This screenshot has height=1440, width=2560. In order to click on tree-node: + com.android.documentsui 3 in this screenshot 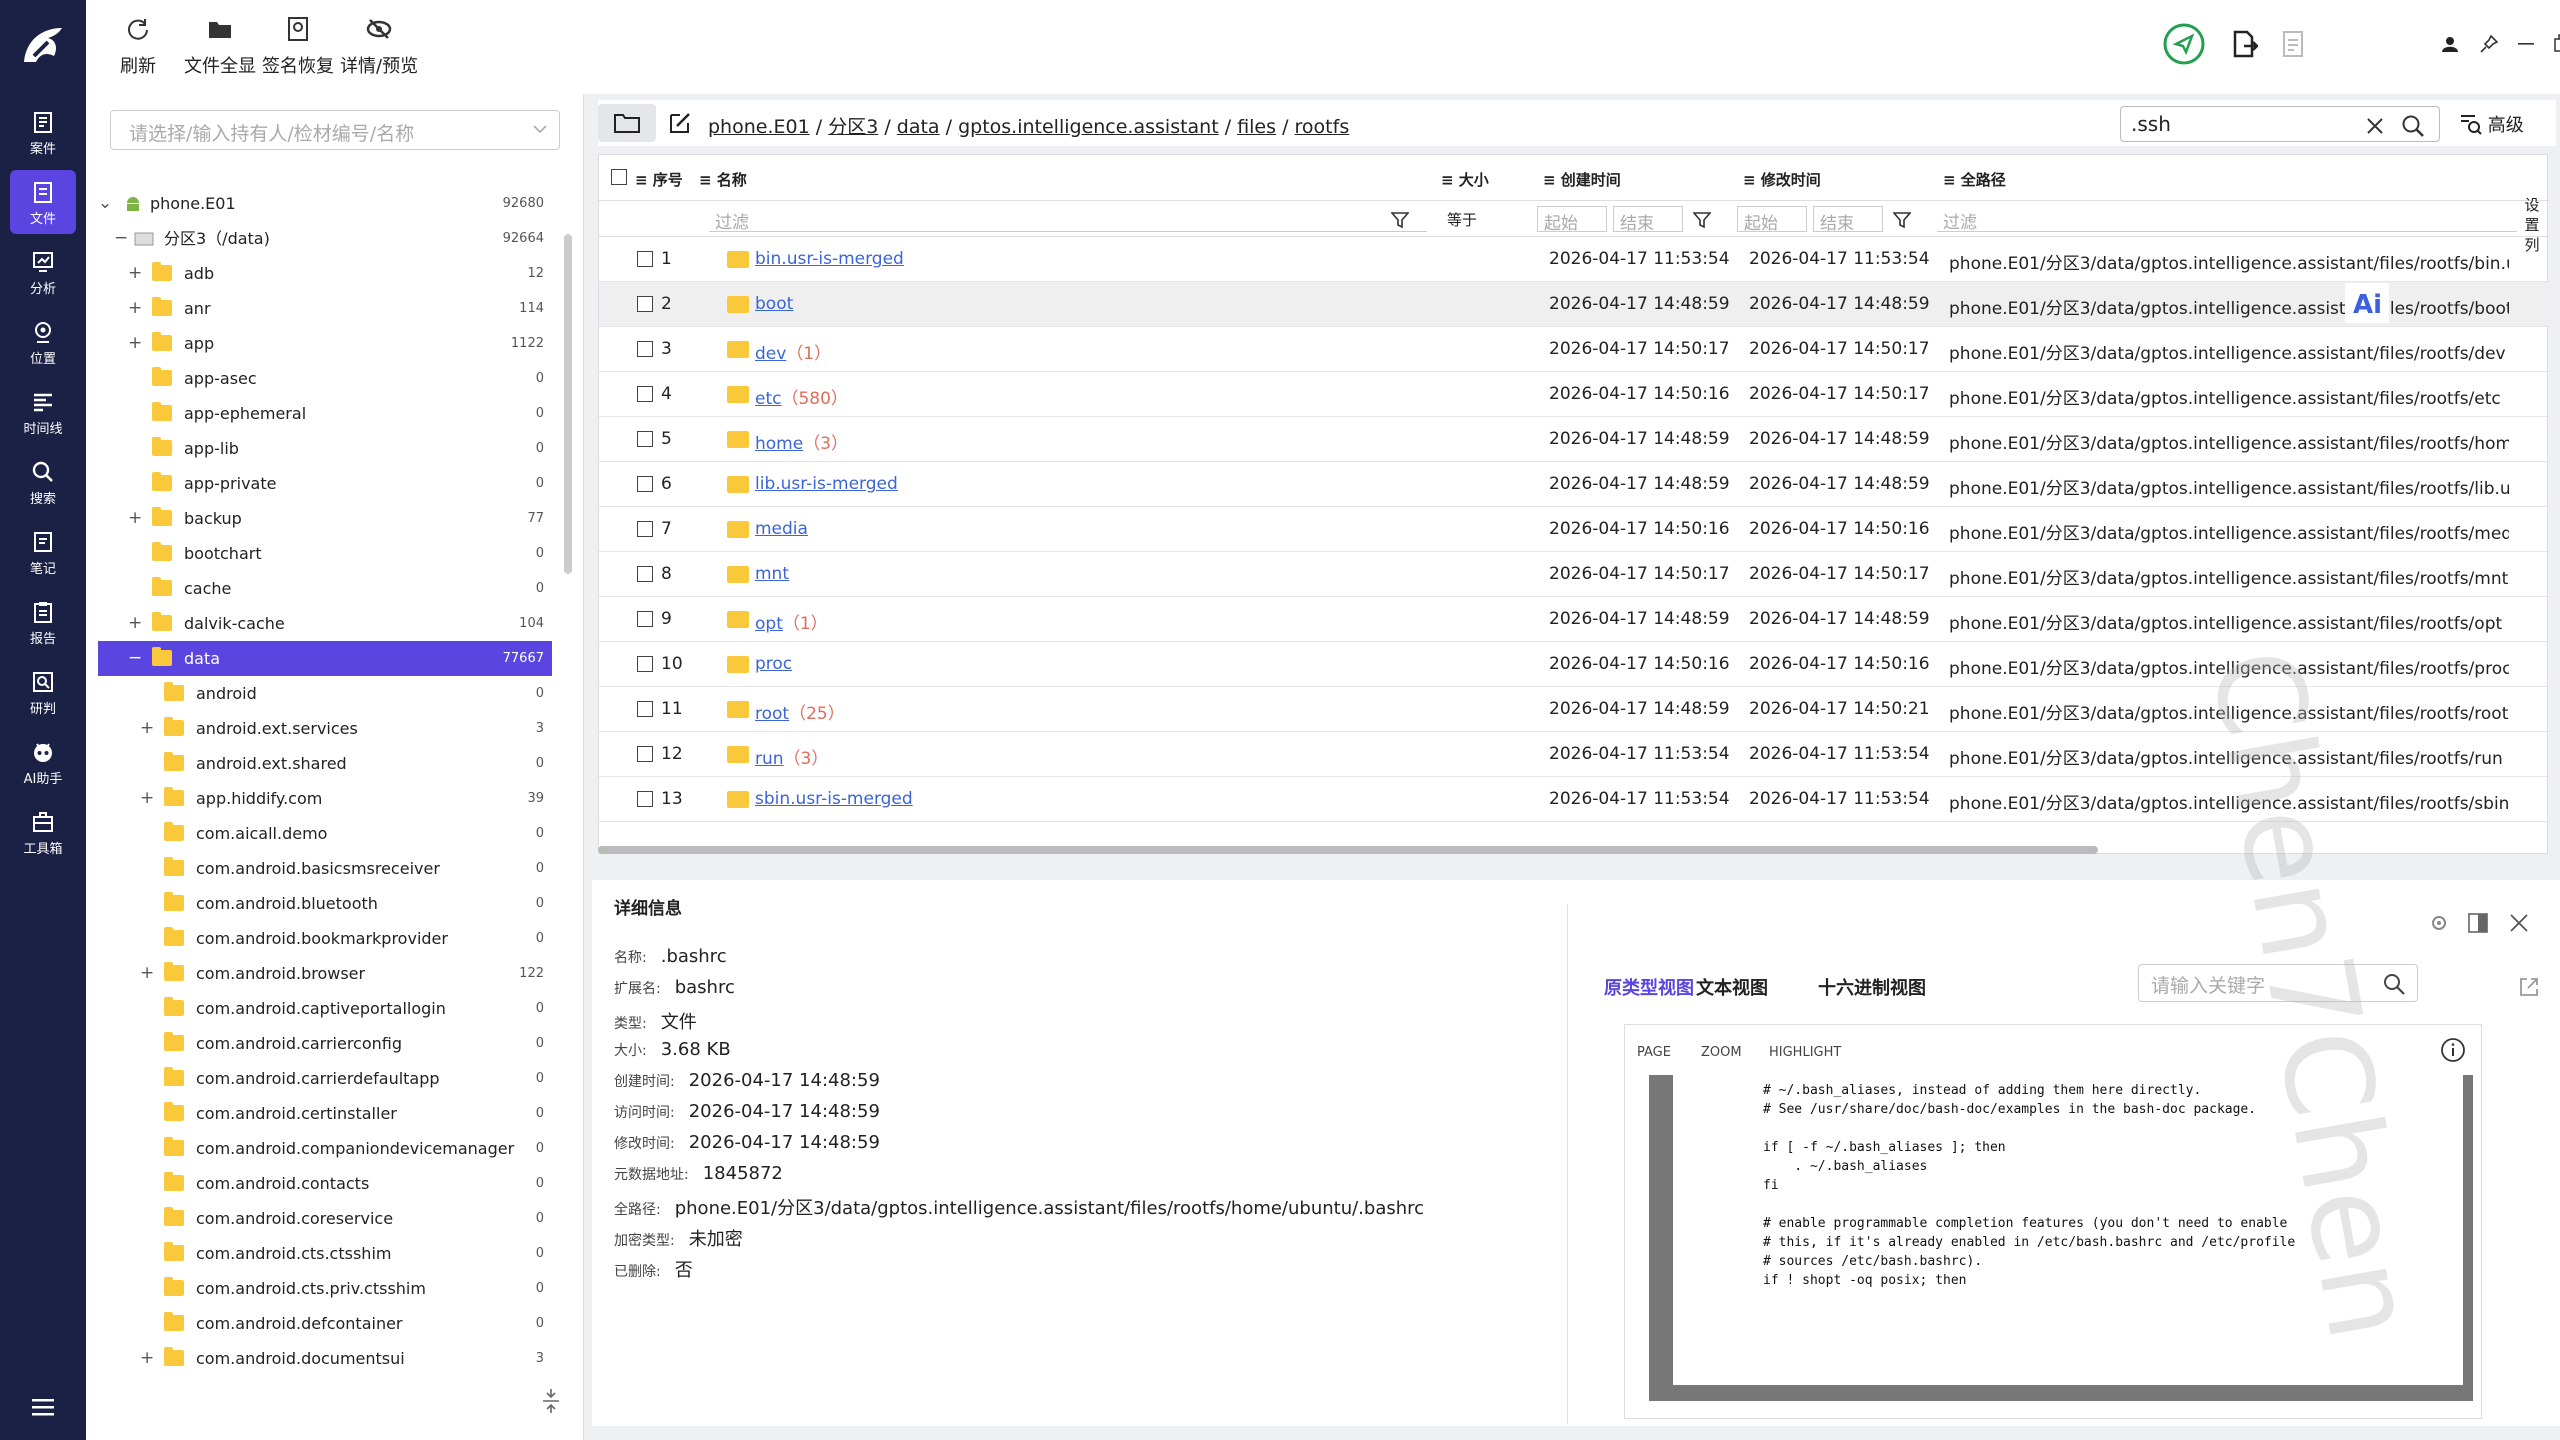, I will do `click(325, 1358)`.